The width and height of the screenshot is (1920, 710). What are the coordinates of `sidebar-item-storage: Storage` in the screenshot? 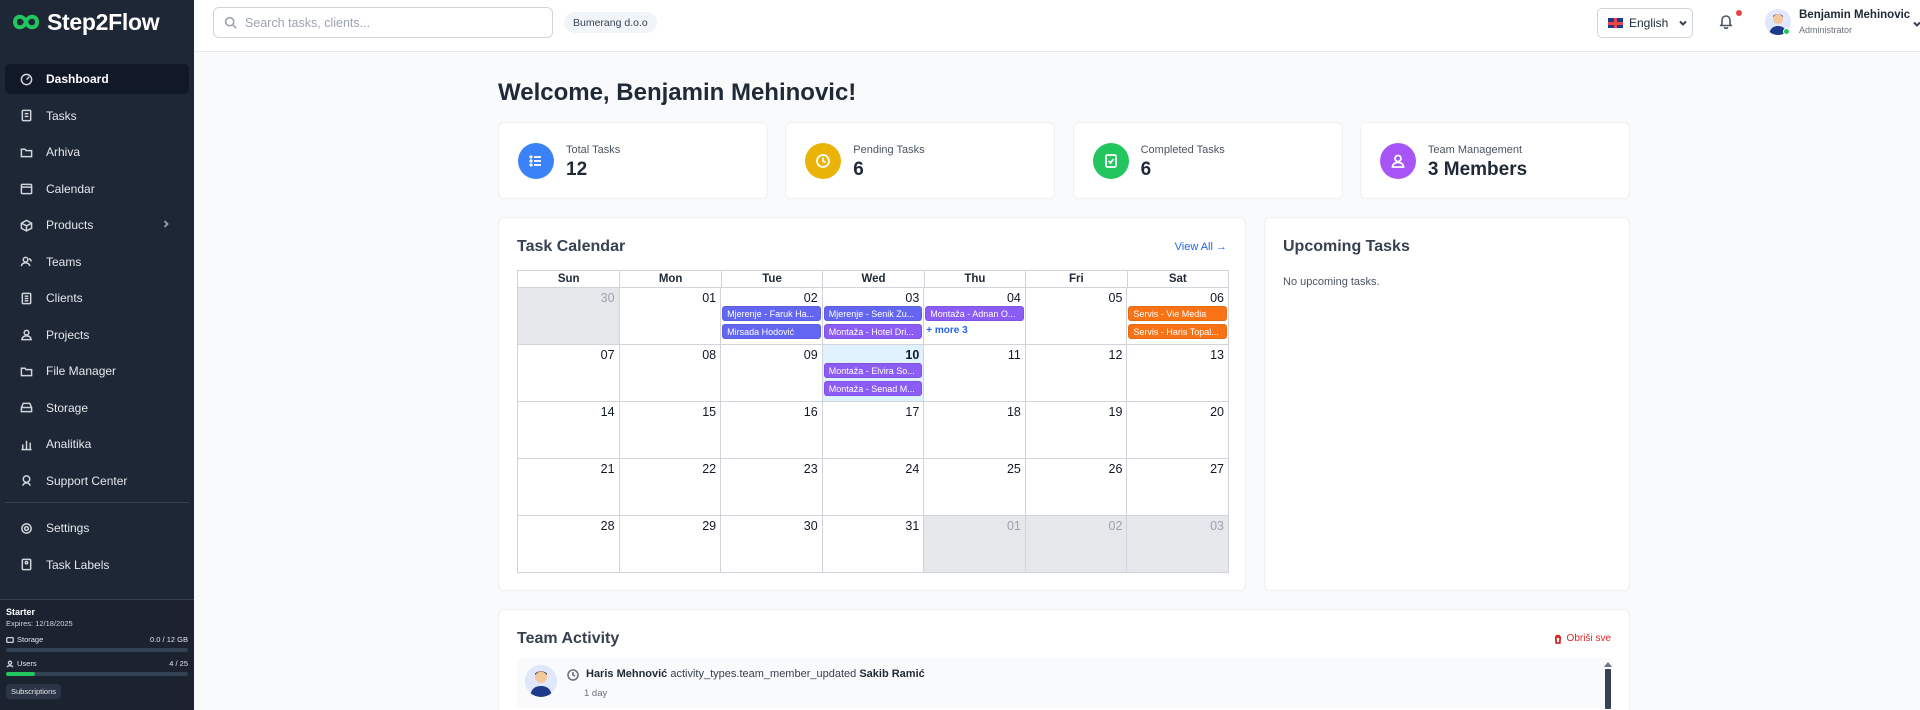 It's located at (97, 408).